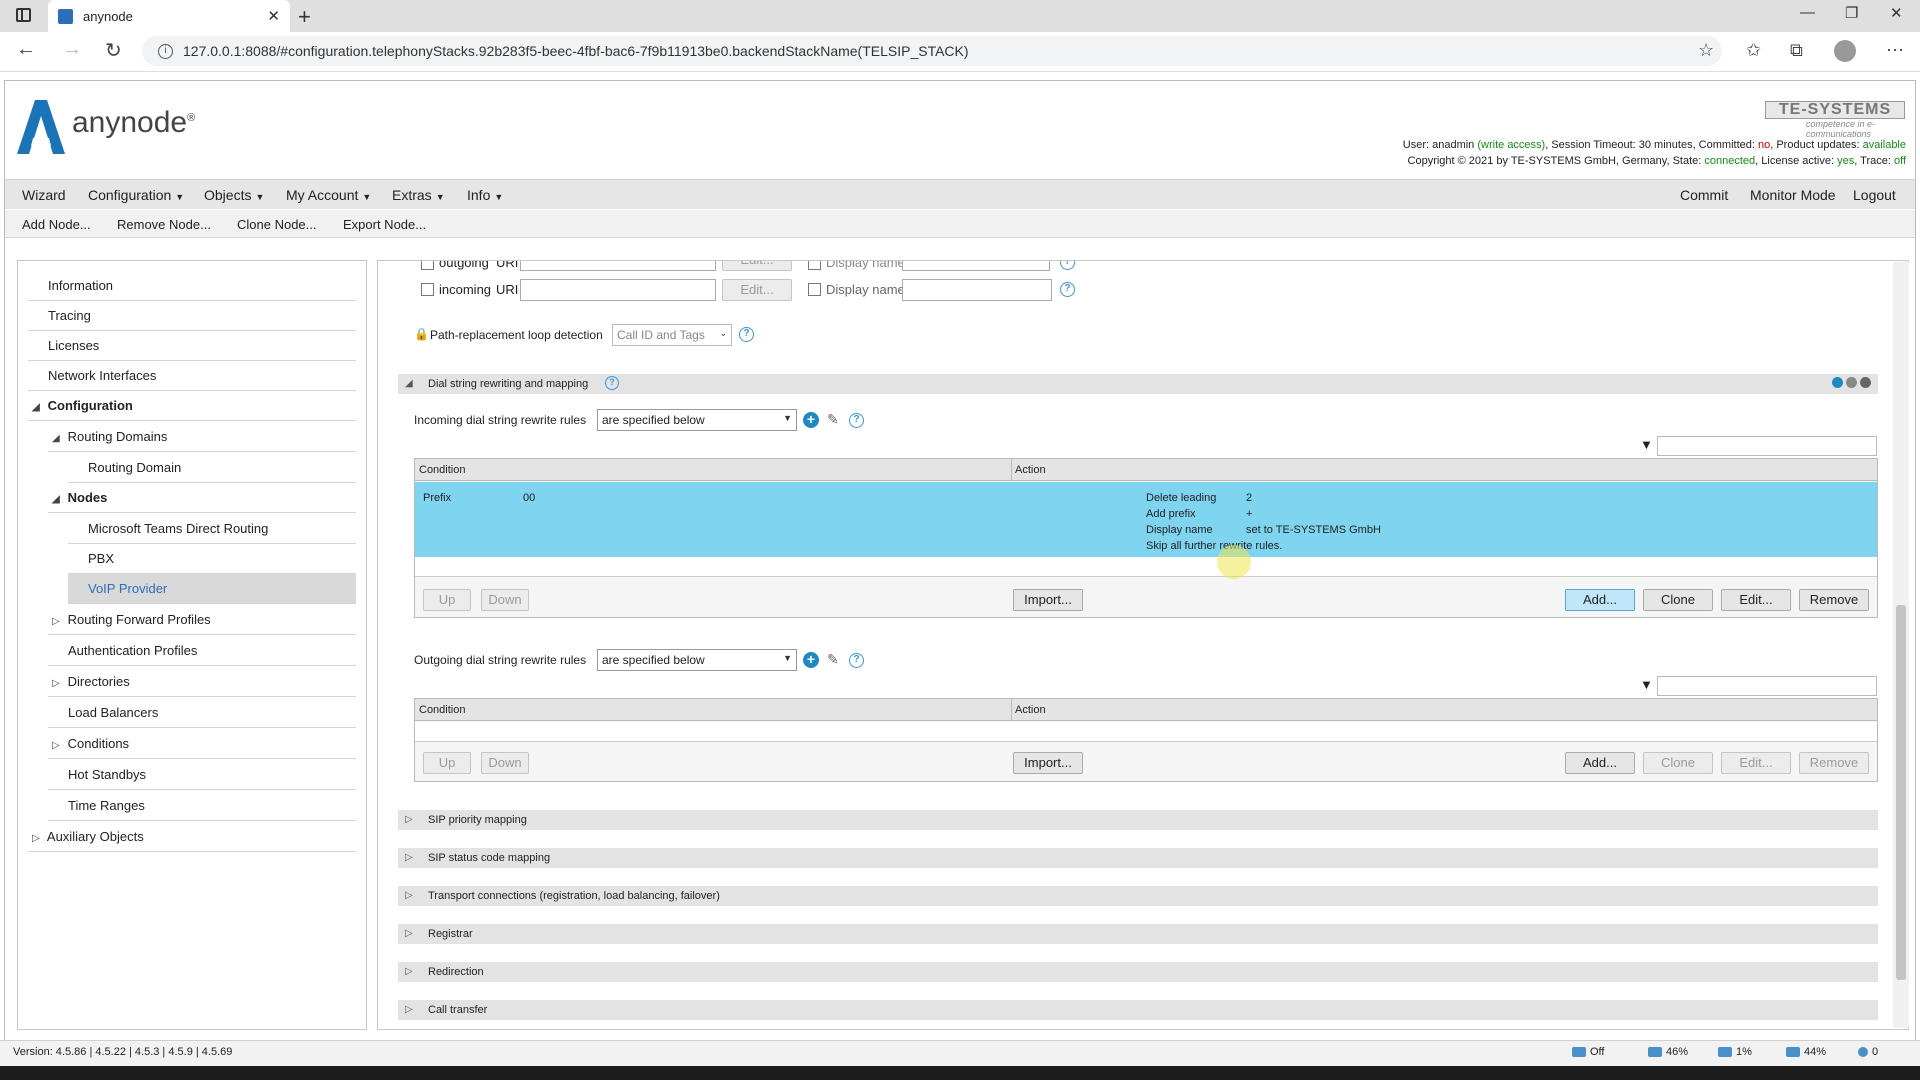 The image size is (1920, 1080). Describe the element at coordinates (192, 286) in the screenshot. I see `tree-item-information: Information` at that location.